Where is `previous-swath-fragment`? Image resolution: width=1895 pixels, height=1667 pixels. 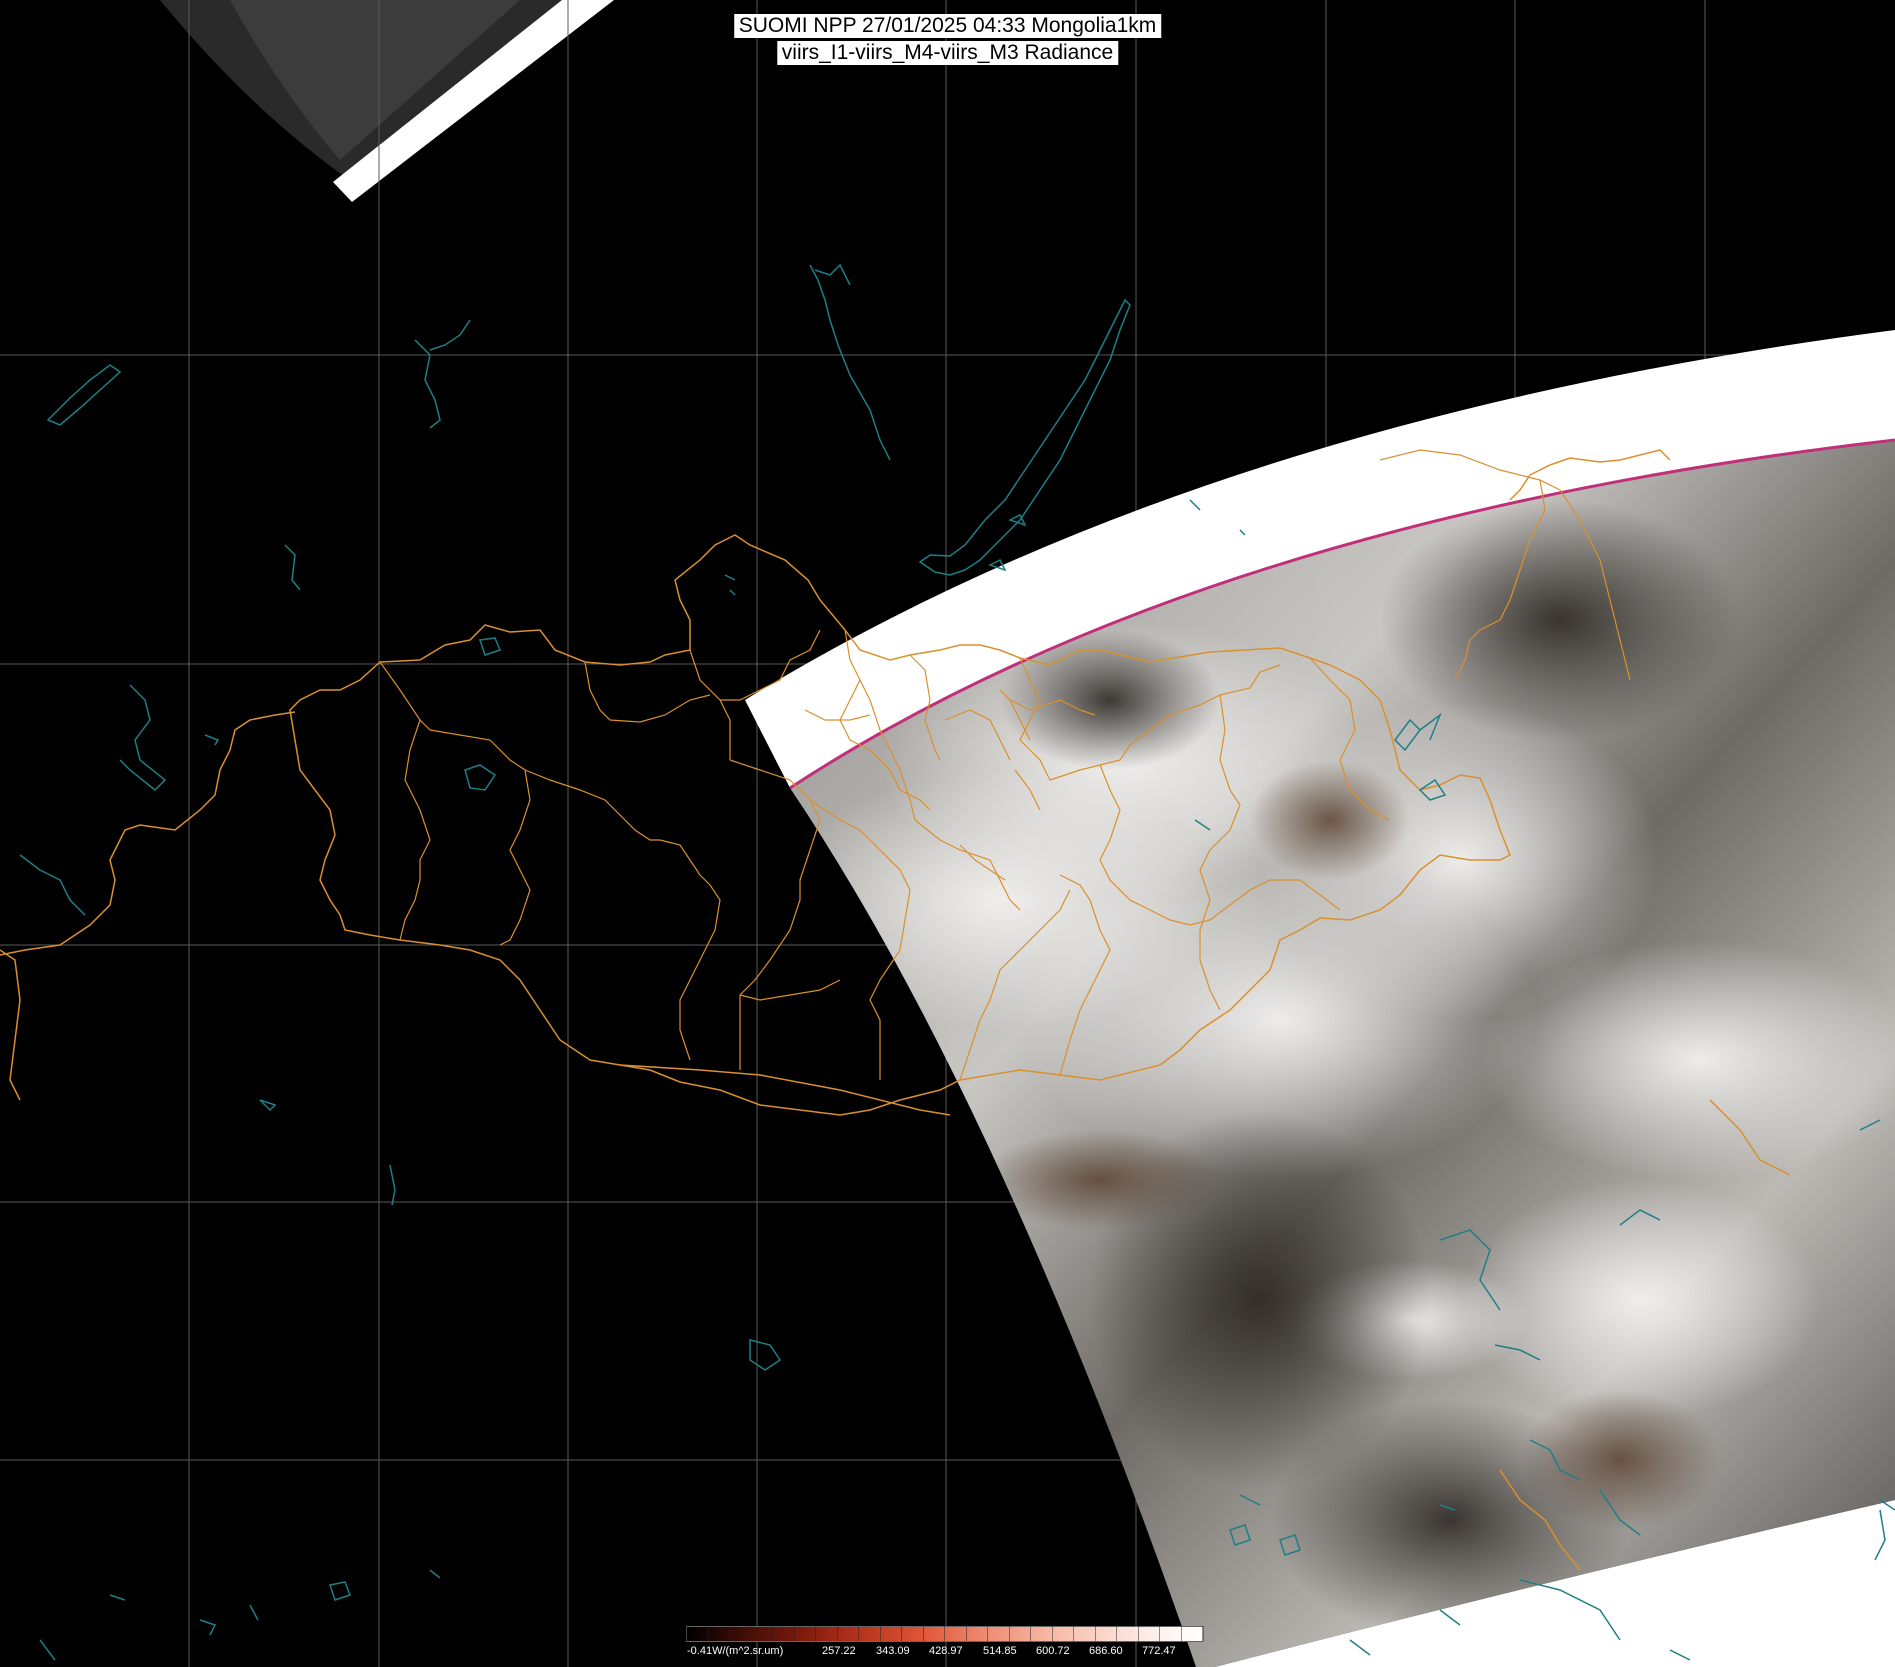
previous-swath-fragment is located at coordinates (387, 101).